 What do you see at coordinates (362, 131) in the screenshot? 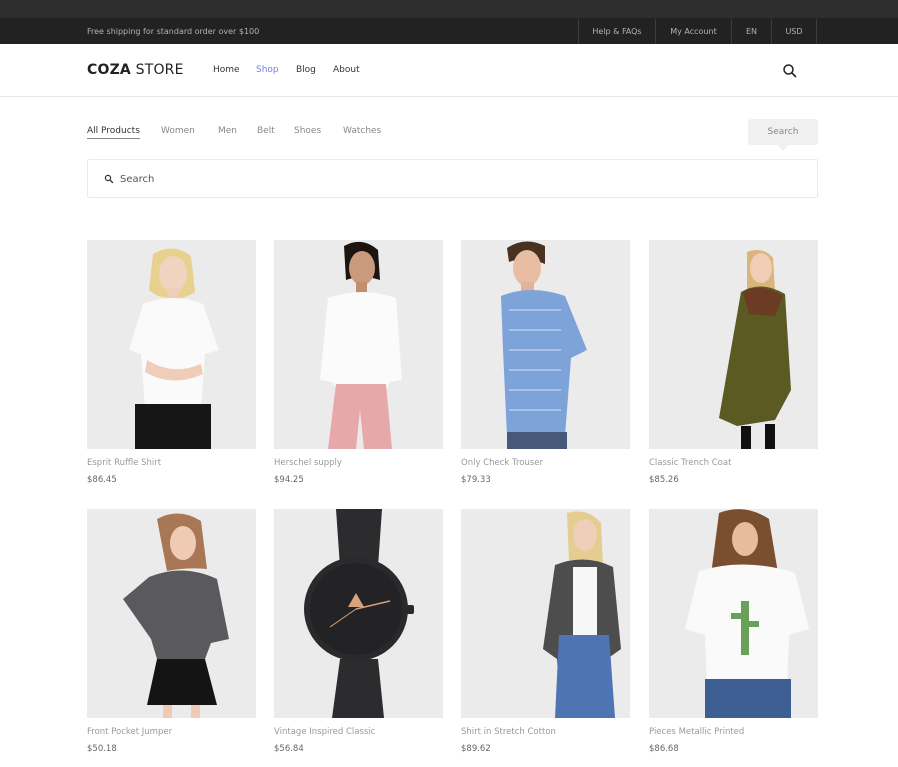
I see `filter-watches: Watches` at bounding box center [362, 131].